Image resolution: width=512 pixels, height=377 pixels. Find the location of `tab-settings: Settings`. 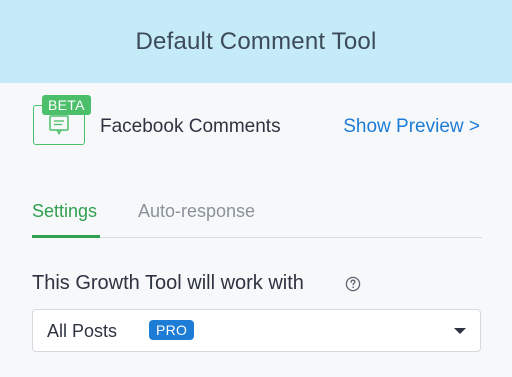

tab-settings: Settings is located at coordinates (64, 211).